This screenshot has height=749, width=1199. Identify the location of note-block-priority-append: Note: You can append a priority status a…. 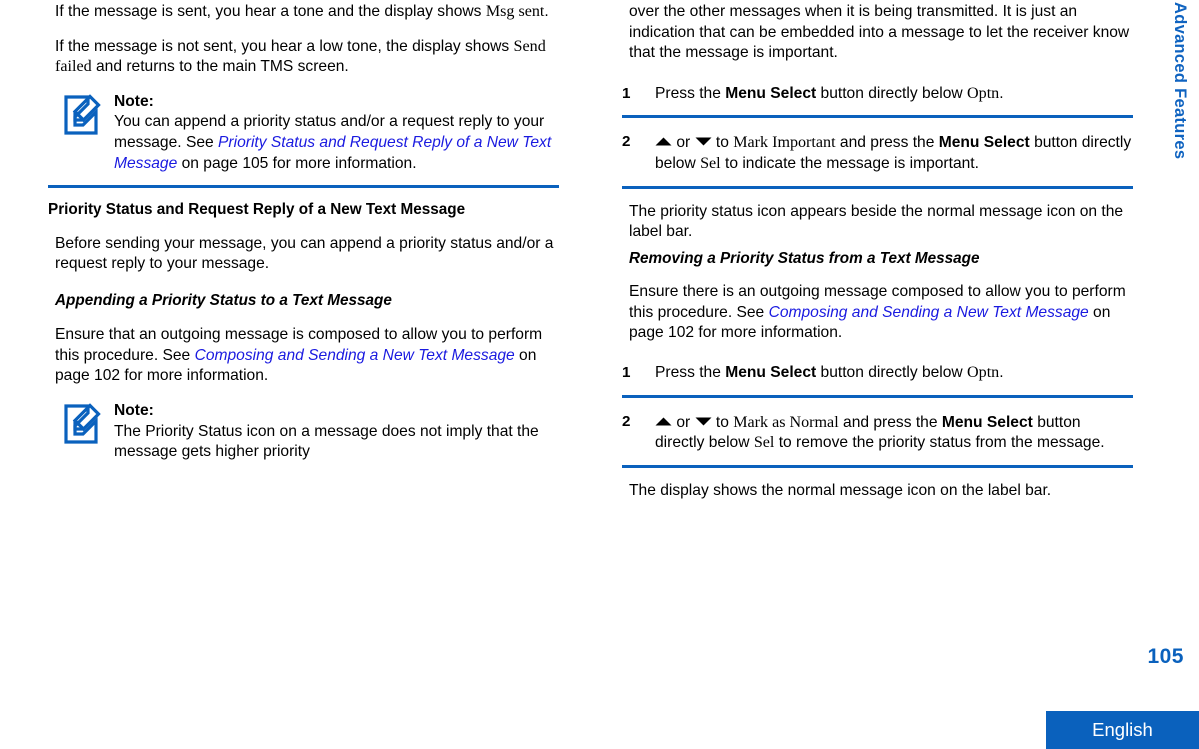
(307, 133).